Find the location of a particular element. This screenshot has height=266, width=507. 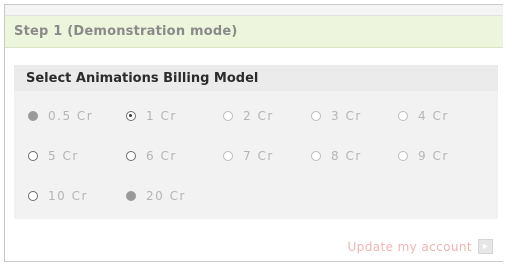

option-5-cr: 5 Cr is located at coordinates (53, 156).